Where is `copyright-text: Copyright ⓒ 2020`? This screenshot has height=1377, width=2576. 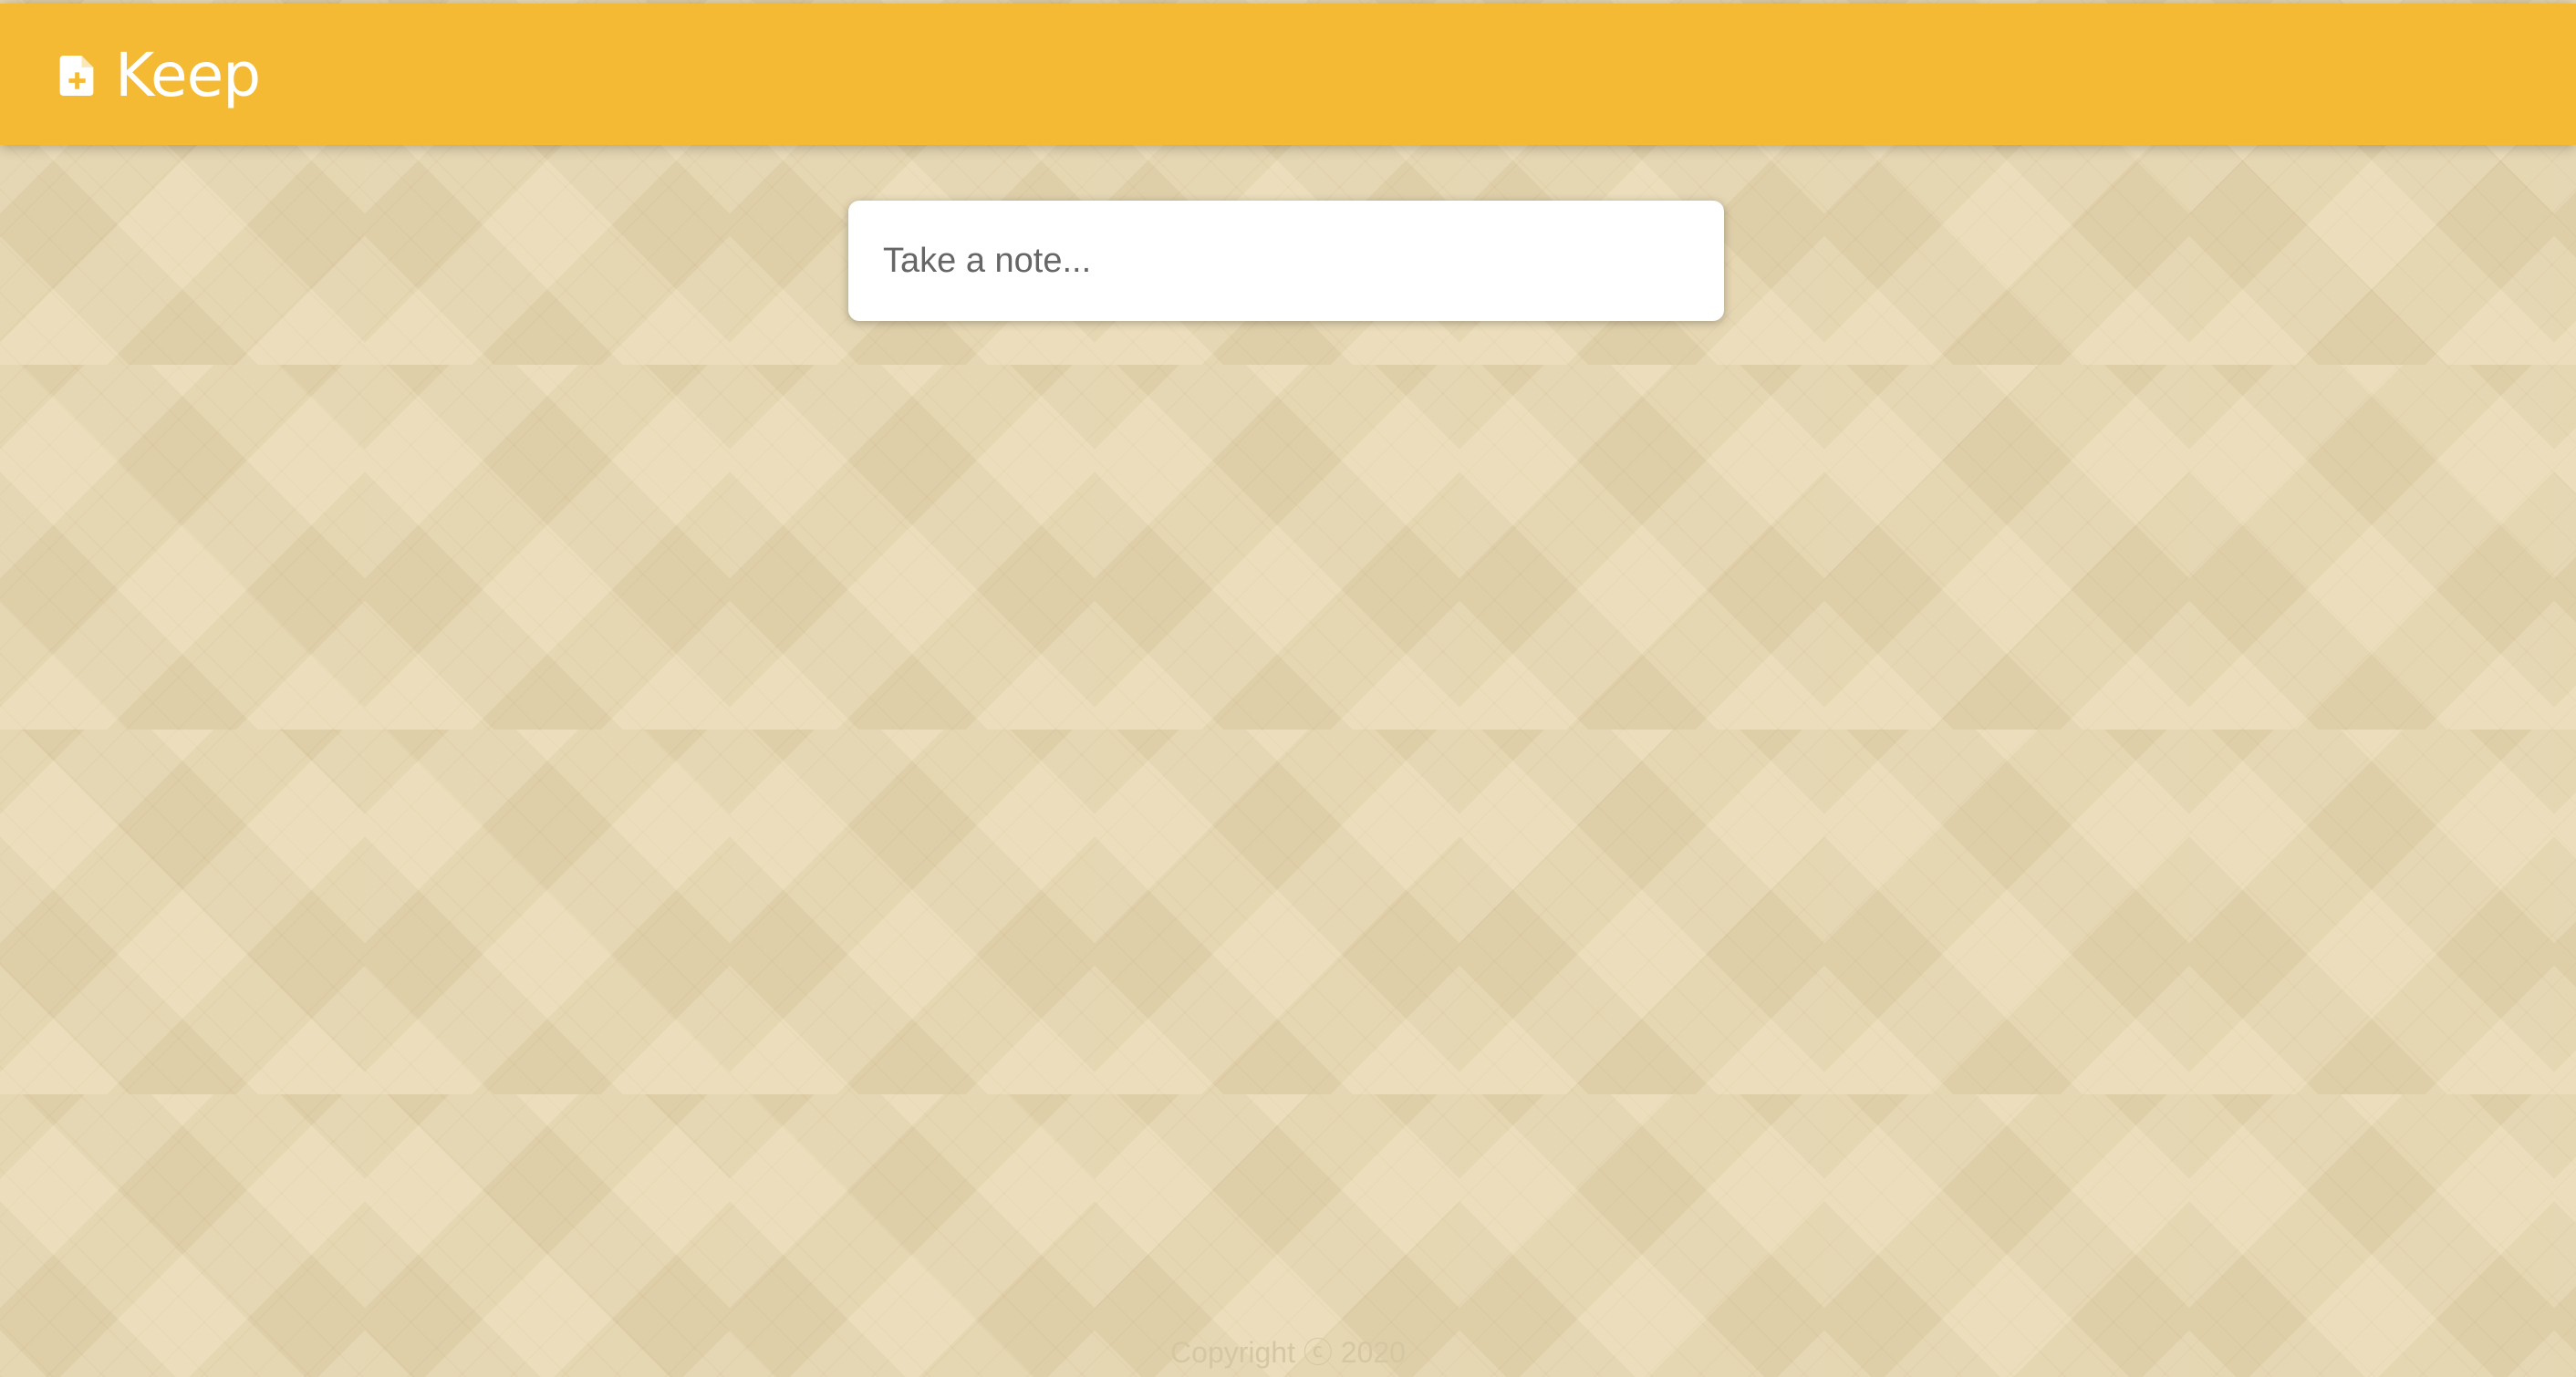 copyright-text: Copyright ⓒ 2020 is located at coordinates (1288, 1353).